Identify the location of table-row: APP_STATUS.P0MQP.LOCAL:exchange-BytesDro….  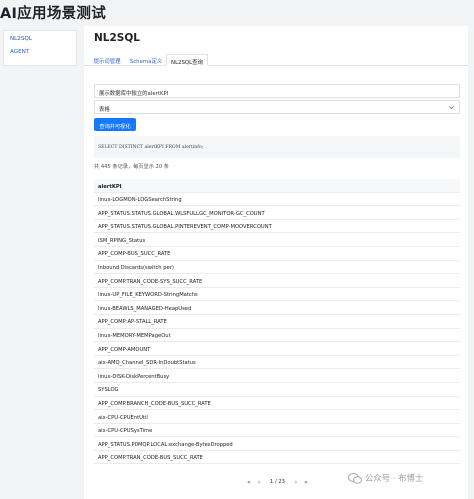
(277, 444).